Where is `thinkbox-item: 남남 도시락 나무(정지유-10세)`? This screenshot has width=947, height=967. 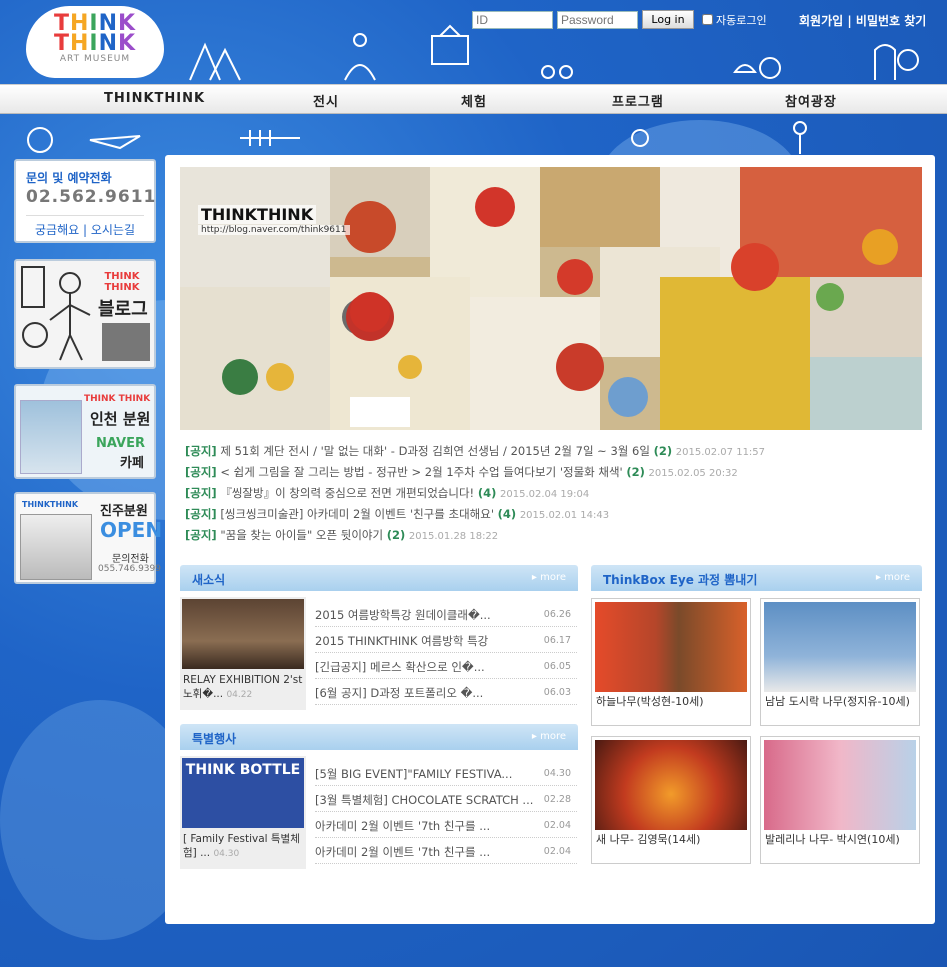 thinkbox-item: 남남 도시락 나무(정지유-10세) is located at coordinates (840, 662).